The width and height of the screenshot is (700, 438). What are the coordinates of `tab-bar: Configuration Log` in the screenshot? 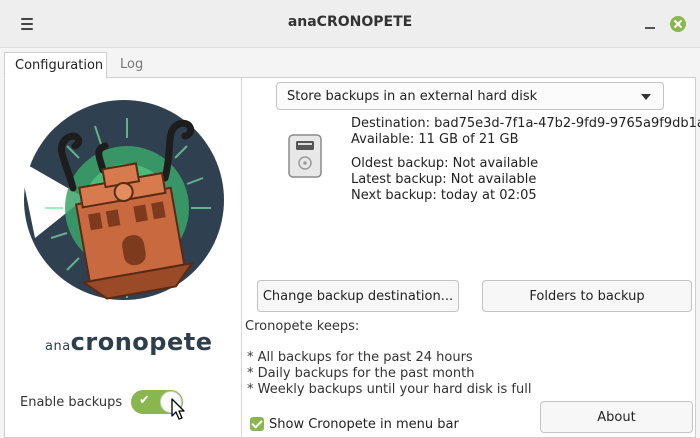 It's located at (350, 63).